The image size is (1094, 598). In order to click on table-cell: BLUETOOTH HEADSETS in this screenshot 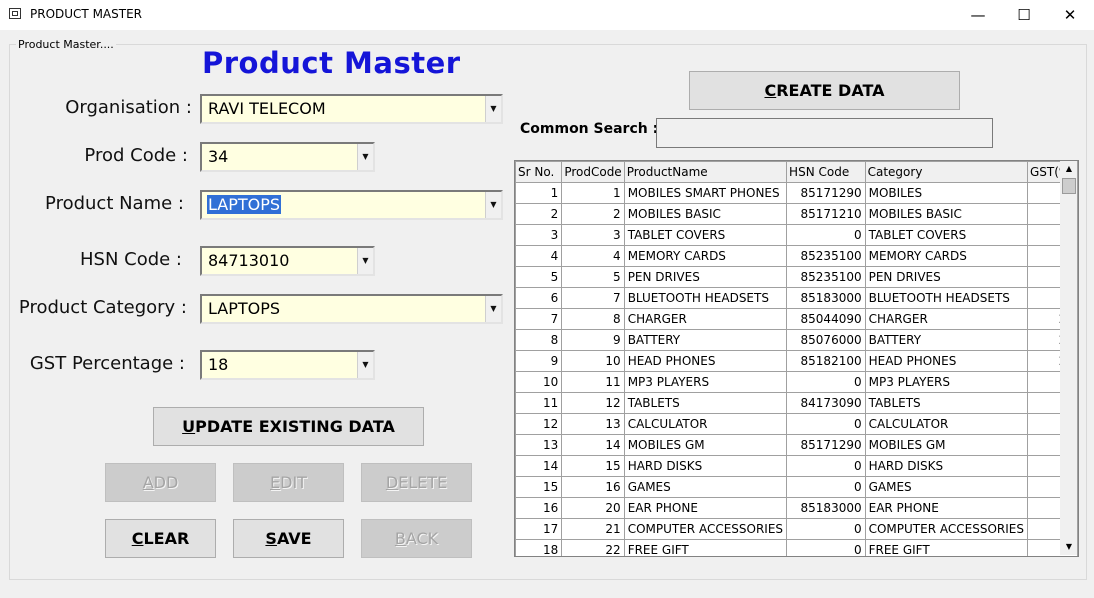, I will do `click(946, 298)`.